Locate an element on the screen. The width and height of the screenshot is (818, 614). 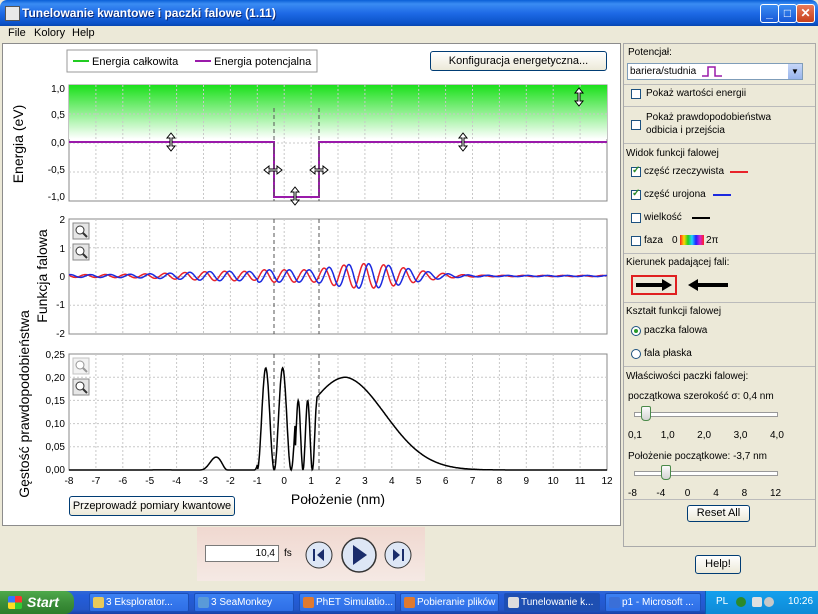
playback-buttons is located at coordinates (358, 555).